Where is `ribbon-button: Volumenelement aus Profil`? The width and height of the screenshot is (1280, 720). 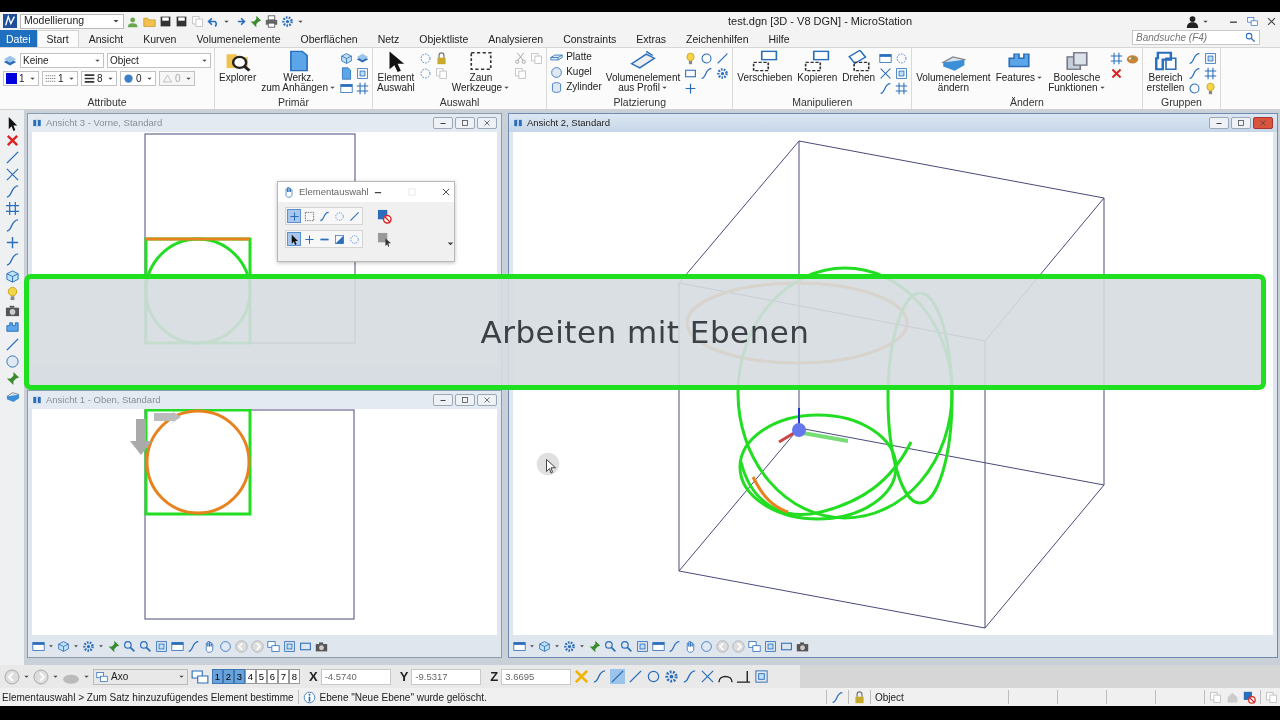 ribbon-button: Volumenelement aus Profil is located at coordinates (643, 71).